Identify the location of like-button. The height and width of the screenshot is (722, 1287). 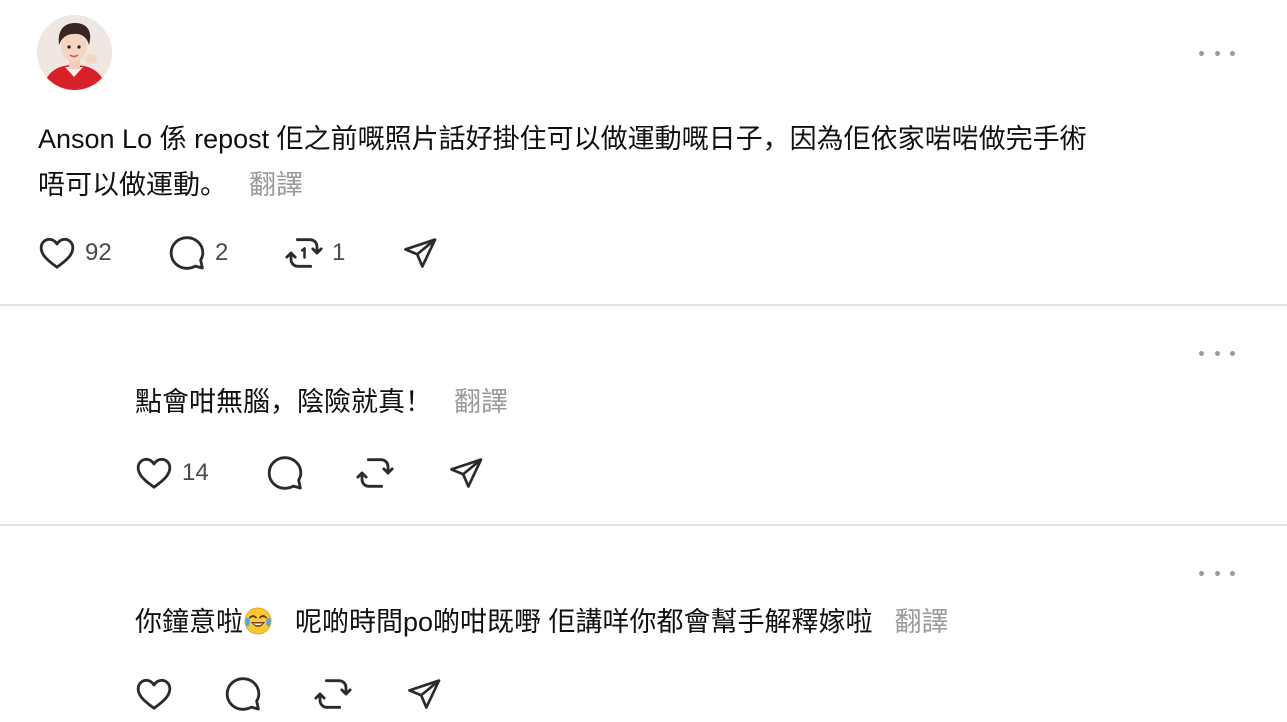
(178, 694).